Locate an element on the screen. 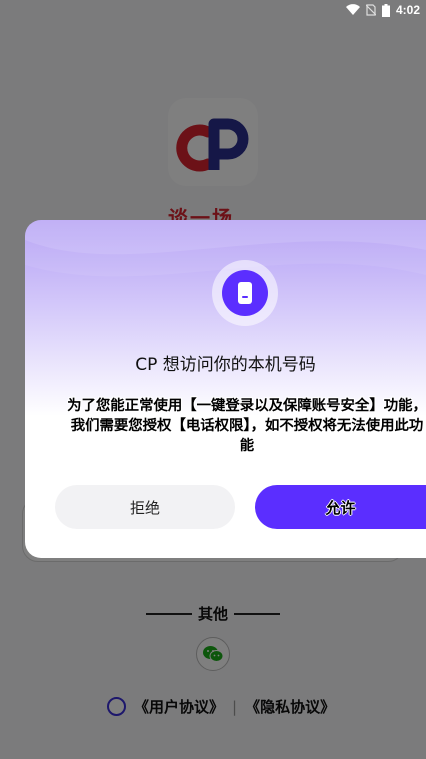 Image resolution: width=426 pixels, height=759 pixels. status-bar: 4:02 is located at coordinates (213, 10).